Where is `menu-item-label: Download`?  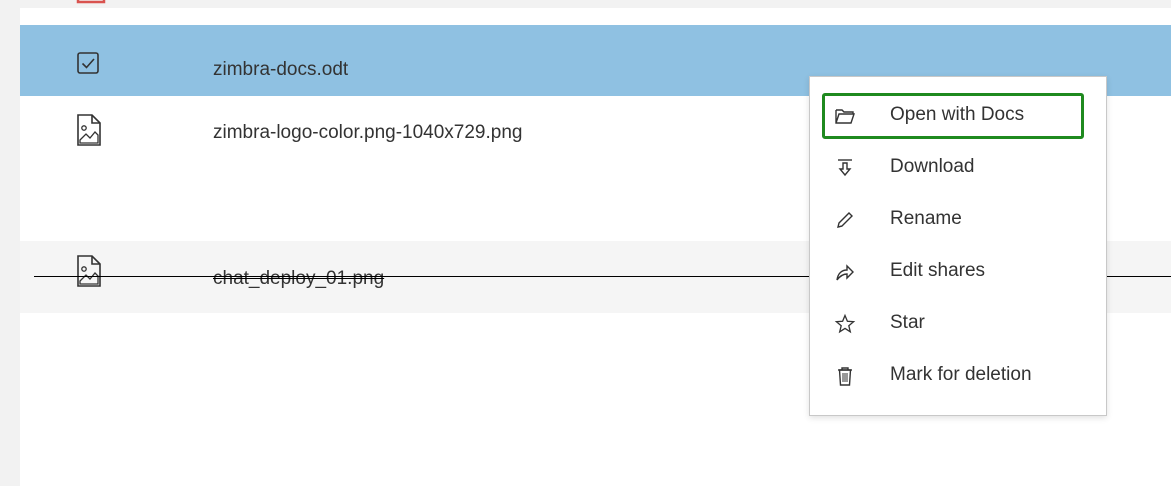 menu-item-label: Download is located at coordinates (932, 166).